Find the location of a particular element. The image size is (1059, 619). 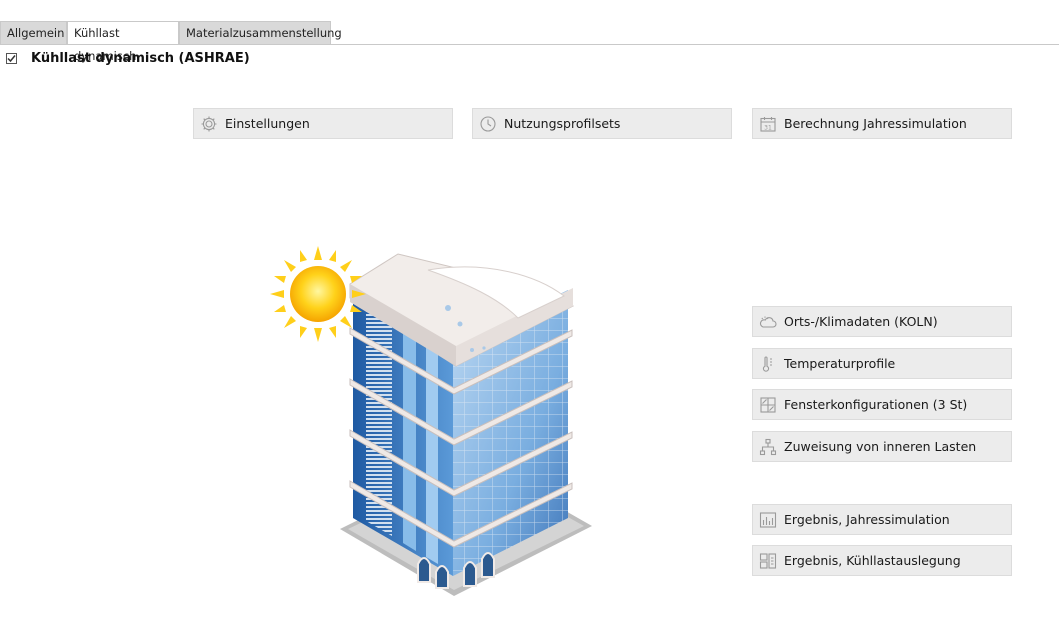

tab-kuehllast-dynamisch: Kühllast dynamisch is located at coordinates (123, 42).